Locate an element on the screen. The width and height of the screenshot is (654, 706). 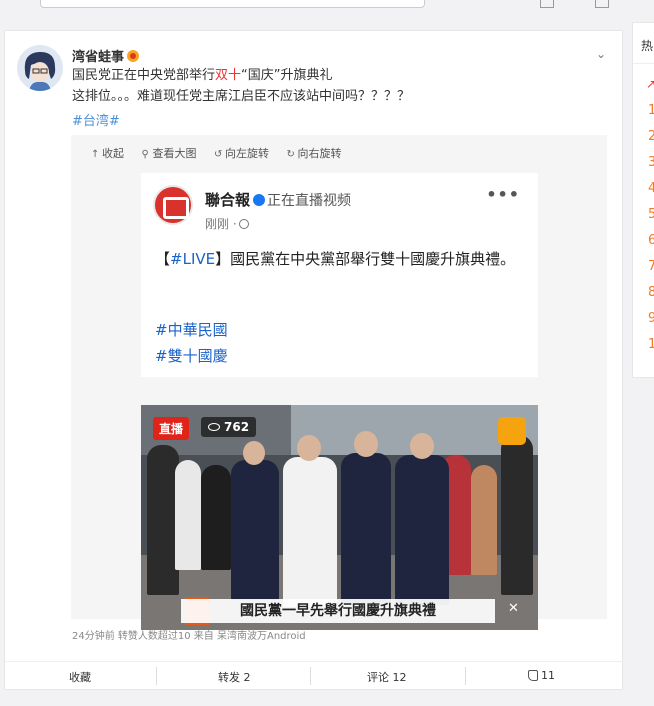
post-time-text: 刚刚 · is located at coordinates (221, 224).